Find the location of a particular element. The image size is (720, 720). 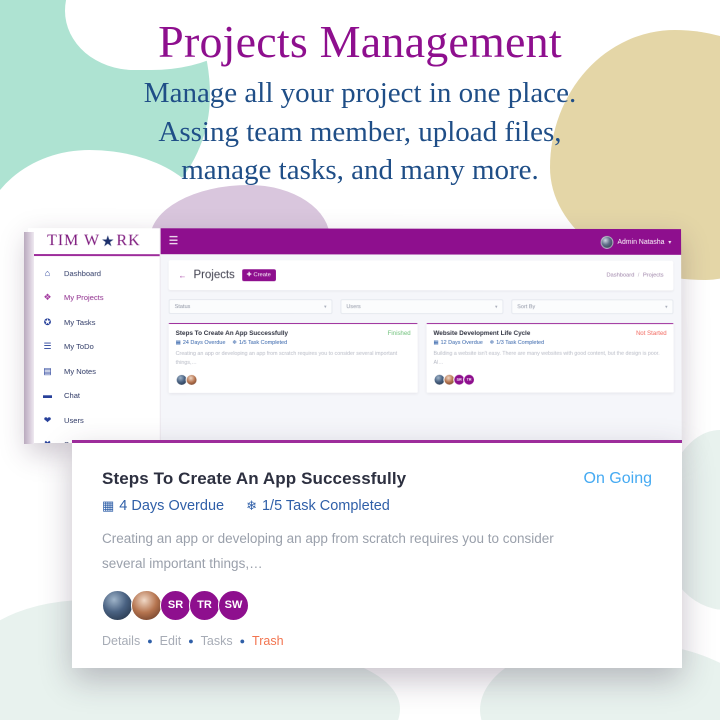

breadcrumb-projects: Projects is located at coordinates (653, 275).